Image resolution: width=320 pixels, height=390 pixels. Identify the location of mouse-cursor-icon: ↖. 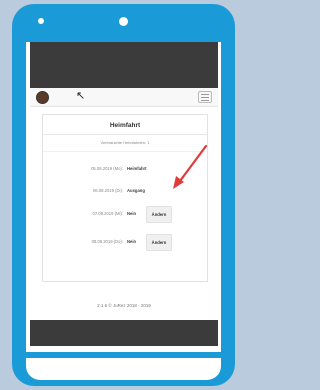
(81, 96).